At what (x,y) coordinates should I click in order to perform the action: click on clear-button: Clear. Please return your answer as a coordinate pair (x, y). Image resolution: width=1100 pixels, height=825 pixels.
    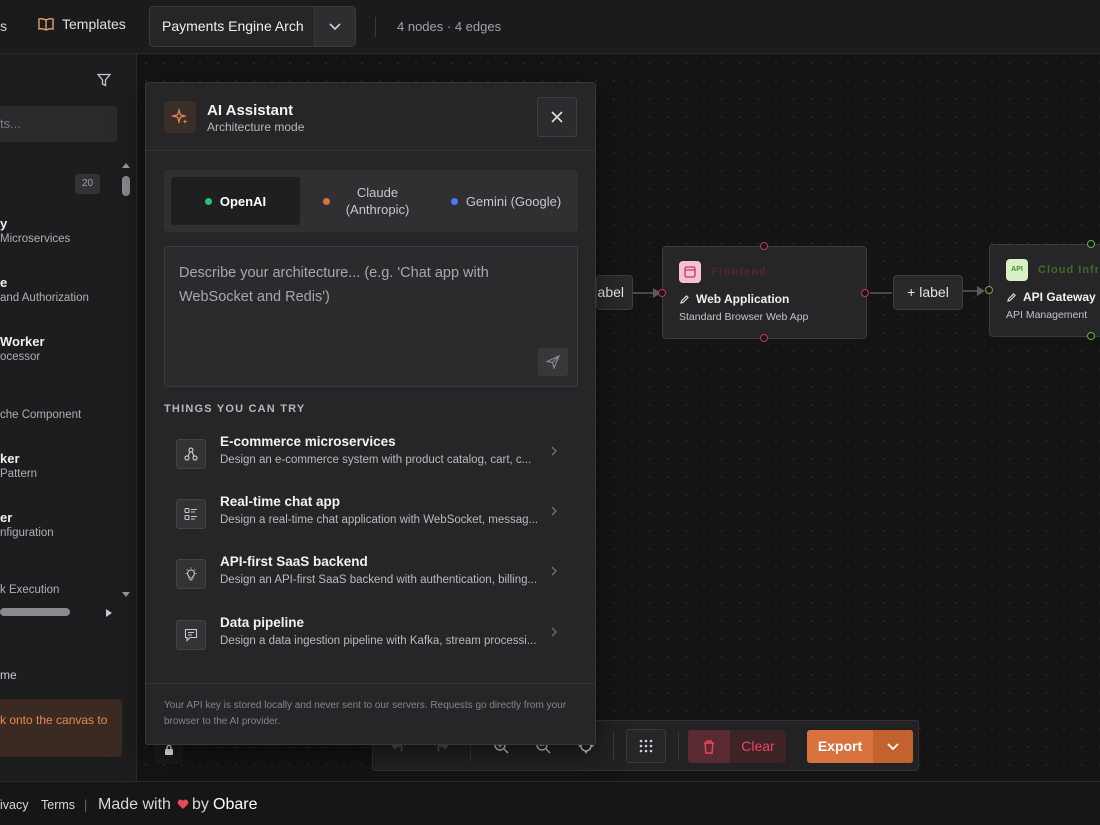
    Looking at the image, I should click on (737, 746).